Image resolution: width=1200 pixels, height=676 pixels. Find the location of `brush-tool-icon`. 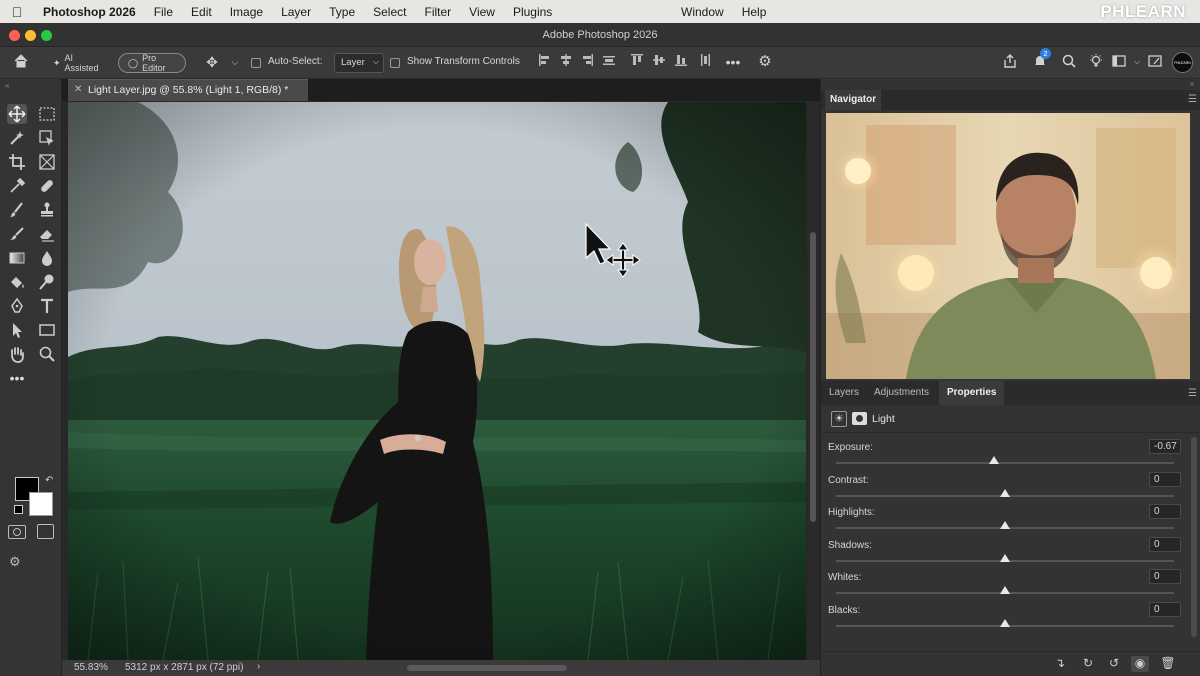

brush-tool-icon is located at coordinates (17, 210).